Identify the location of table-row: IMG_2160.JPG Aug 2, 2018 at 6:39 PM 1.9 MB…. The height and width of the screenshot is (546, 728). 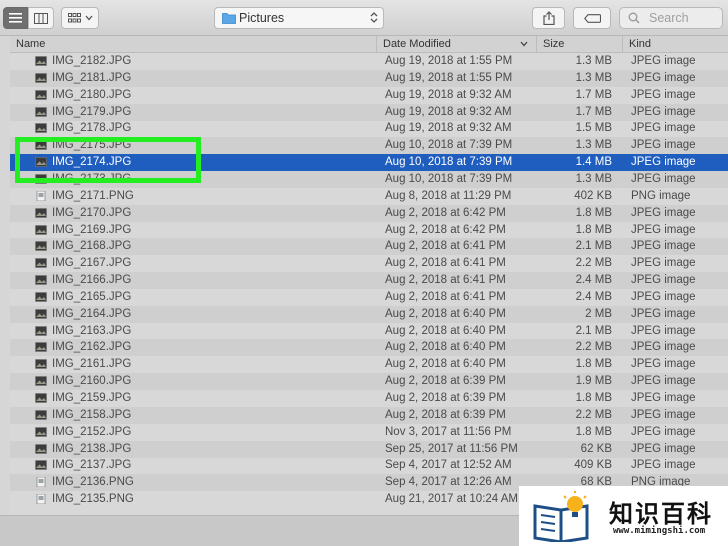
(369, 382).